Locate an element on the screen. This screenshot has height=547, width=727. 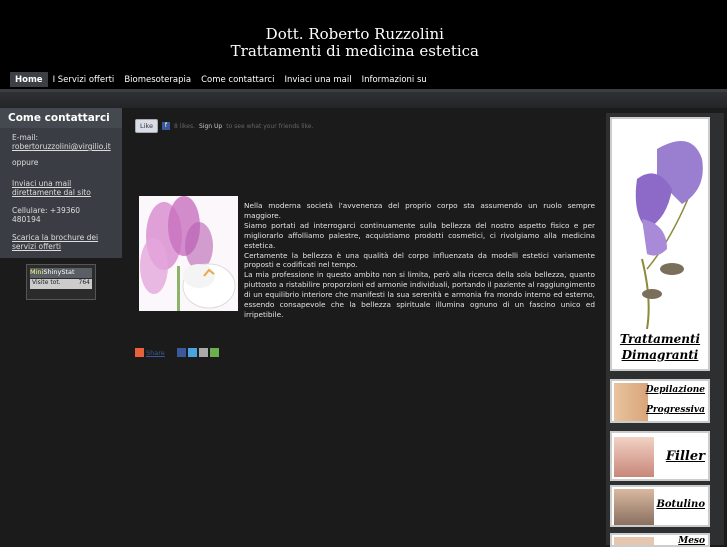
like-button: Like is located at coordinates (146, 126).